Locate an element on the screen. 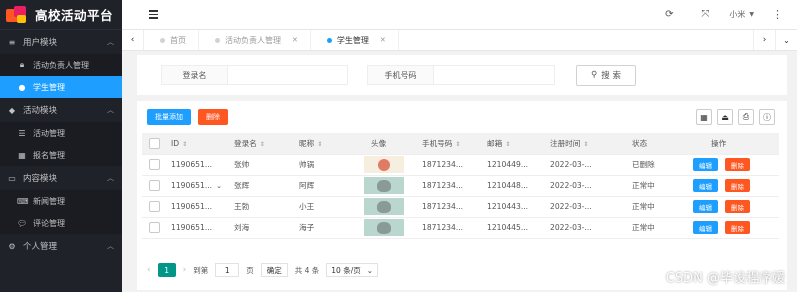 The image size is (797, 292). sidebar-item-label: 活动负责人管理 is located at coordinates (61, 65).